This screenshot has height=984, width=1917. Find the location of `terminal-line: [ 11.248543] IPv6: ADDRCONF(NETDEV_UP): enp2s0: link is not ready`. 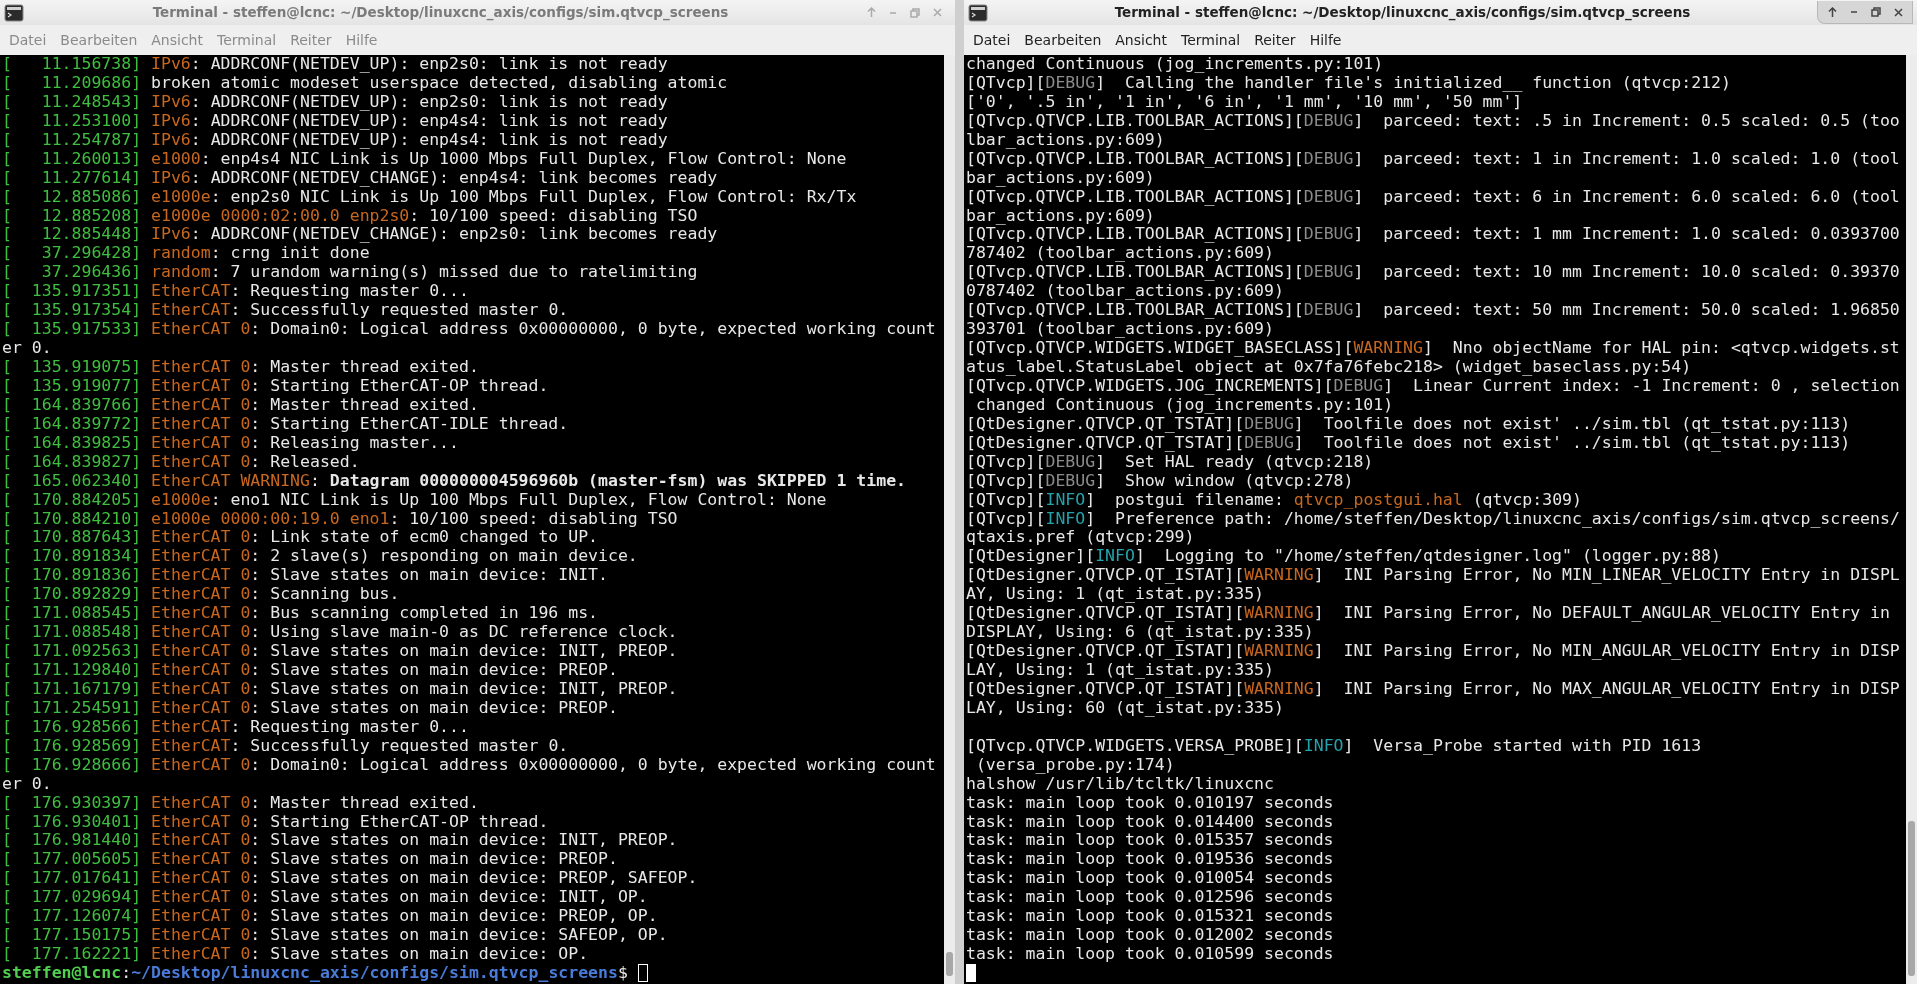

terminal-line: [ 11.248543] IPv6: ADDRCONF(NETDEV_UP): enp2s0: link is not ready is located at coordinates (335, 102).